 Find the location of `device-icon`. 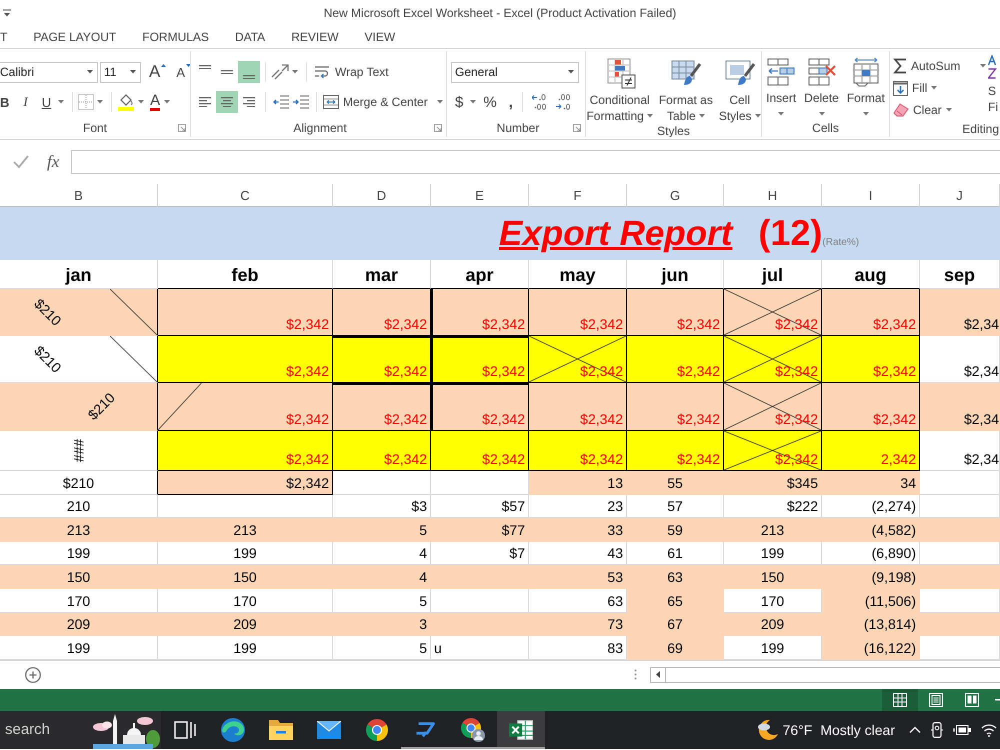

device-icon is located at coordinates (937, 730).